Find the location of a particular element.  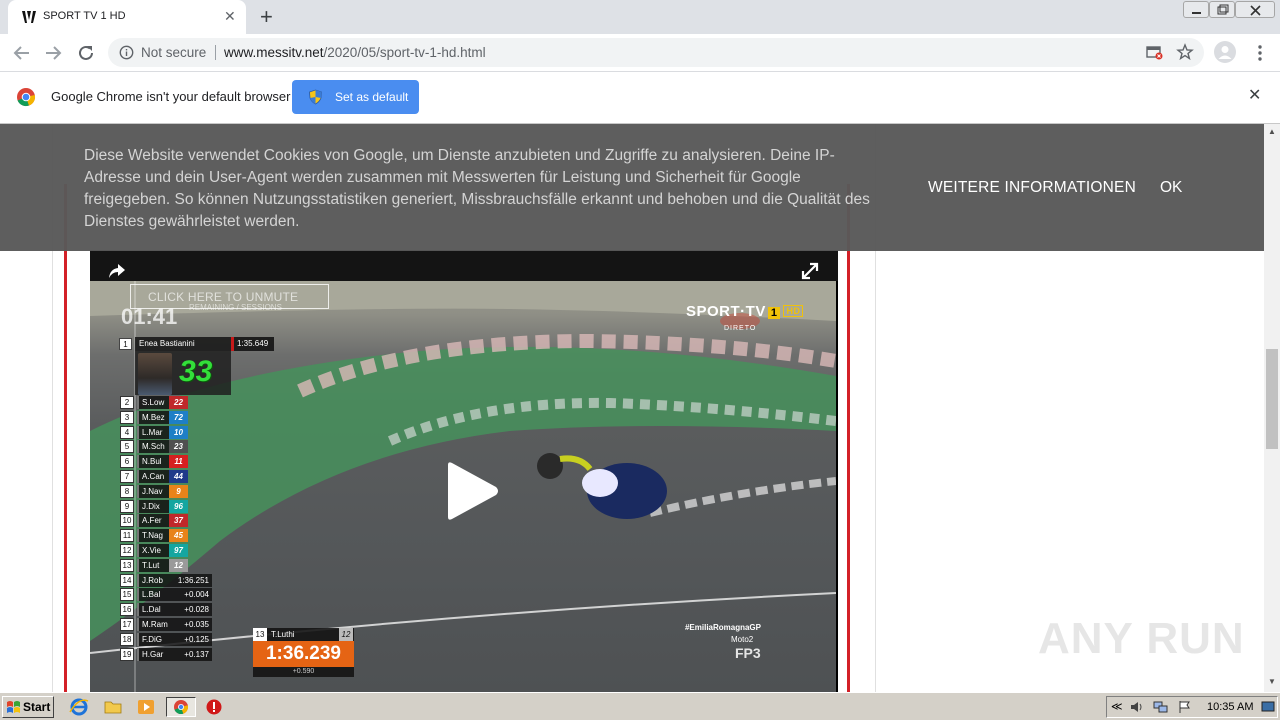

standings-rider-name: L.Dal is located at coordinates (153, 610).